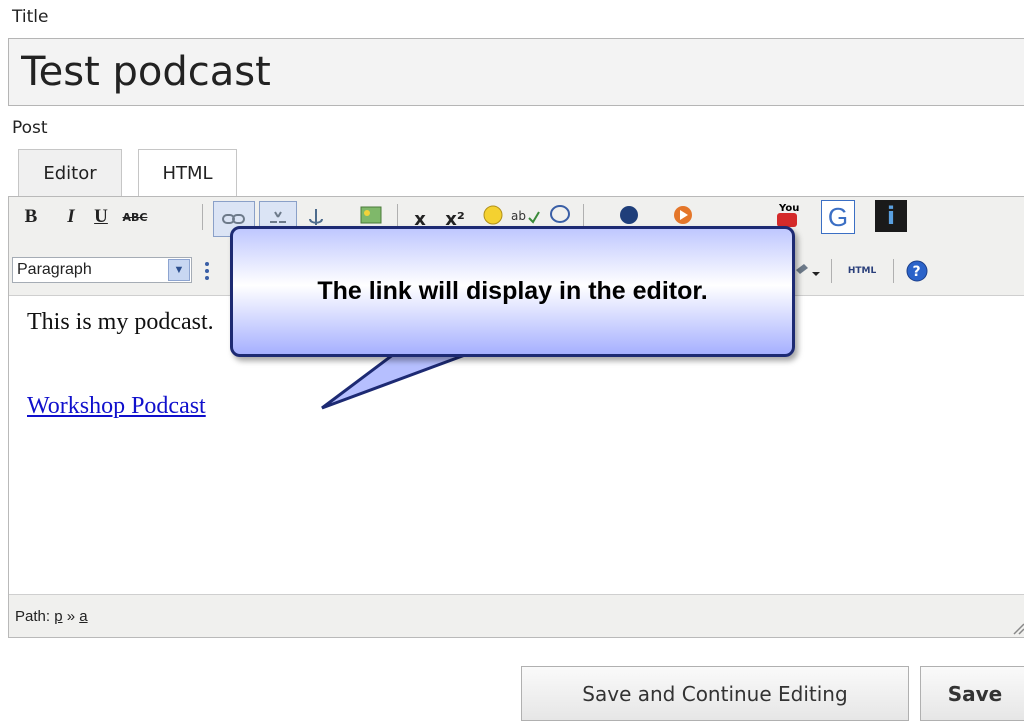 This screenshot has width=1024, height=721. Describe the element at coordinates (972, 693) in the screenshot. I see `save-button: Save` at that location.